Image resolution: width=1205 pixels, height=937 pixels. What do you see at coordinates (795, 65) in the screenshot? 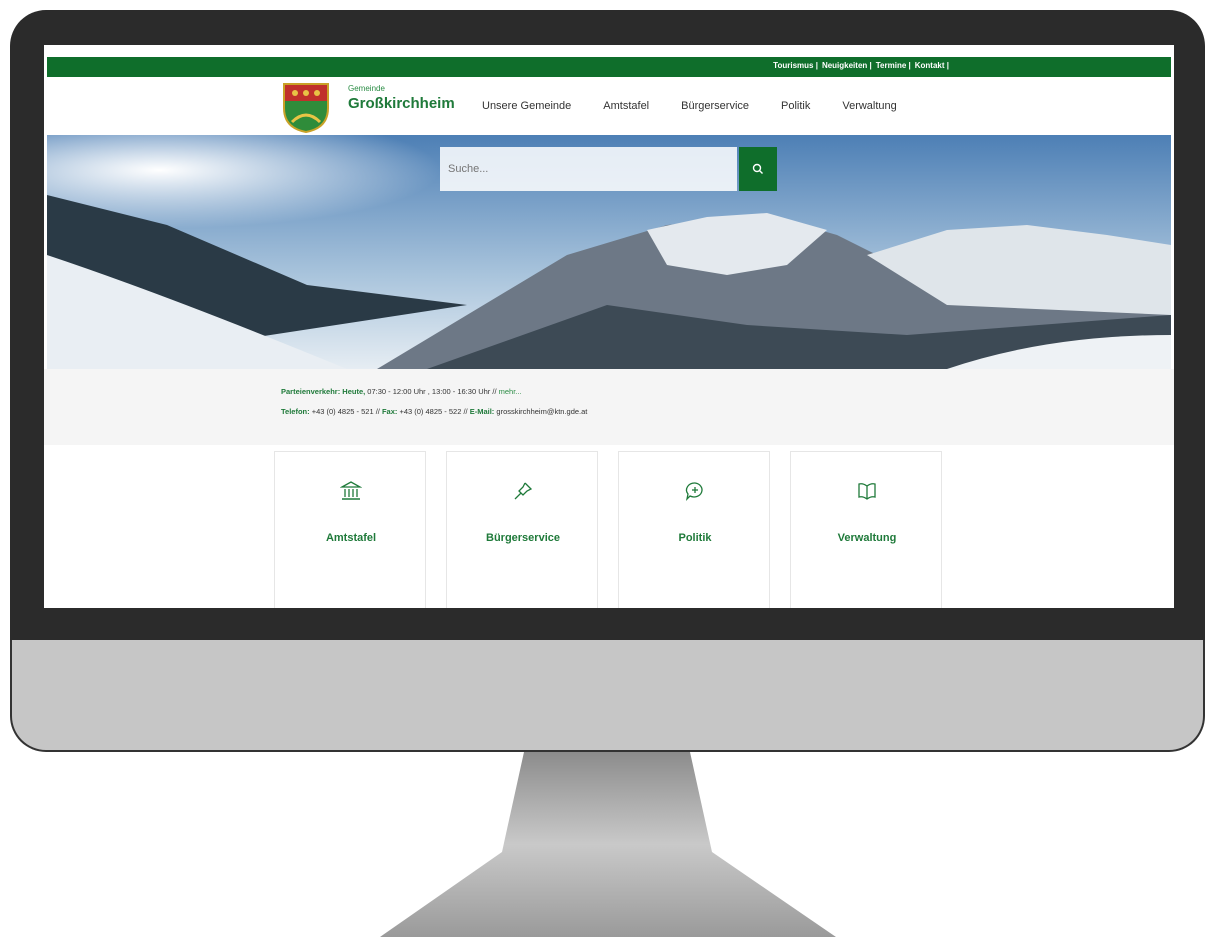
I see `top-link-tourismus: Tourismus |` at bounding box center [795, 65].